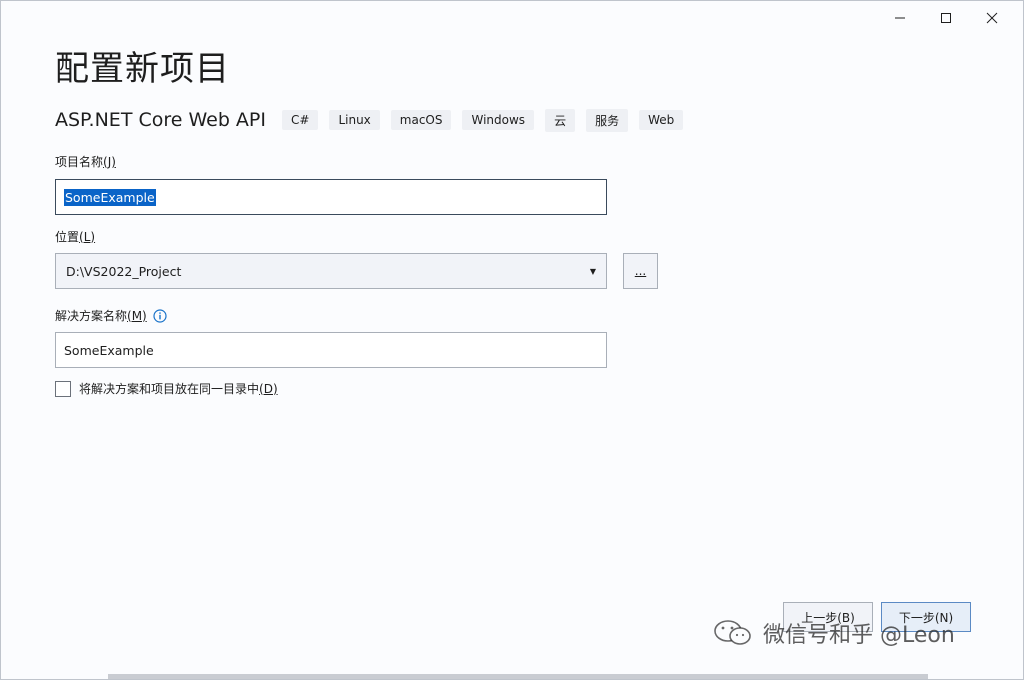 This screenshot has height=680, width=1024. What do you see at coordinates (331, 350) in the screenshot?
I see `solution-name-input: SomeExample` at bounding box center [331, 350].